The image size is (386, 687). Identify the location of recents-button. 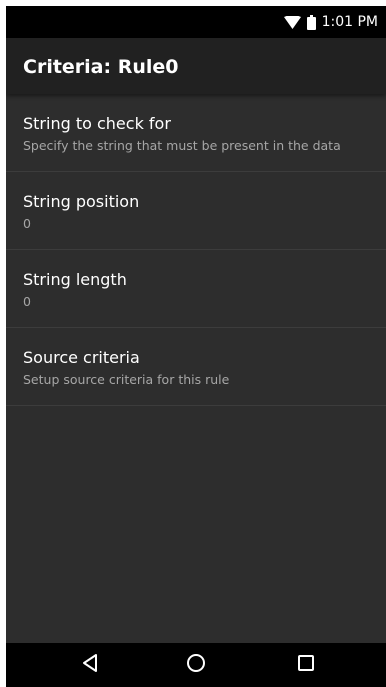
(306, 665).